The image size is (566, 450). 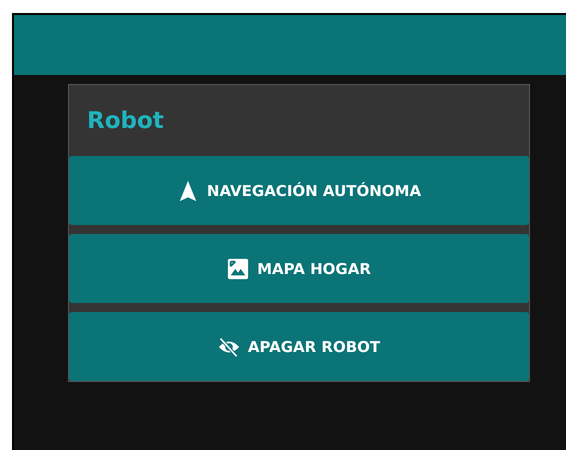 I want to click on eye-slash-icon, so click(x=229, y=347).